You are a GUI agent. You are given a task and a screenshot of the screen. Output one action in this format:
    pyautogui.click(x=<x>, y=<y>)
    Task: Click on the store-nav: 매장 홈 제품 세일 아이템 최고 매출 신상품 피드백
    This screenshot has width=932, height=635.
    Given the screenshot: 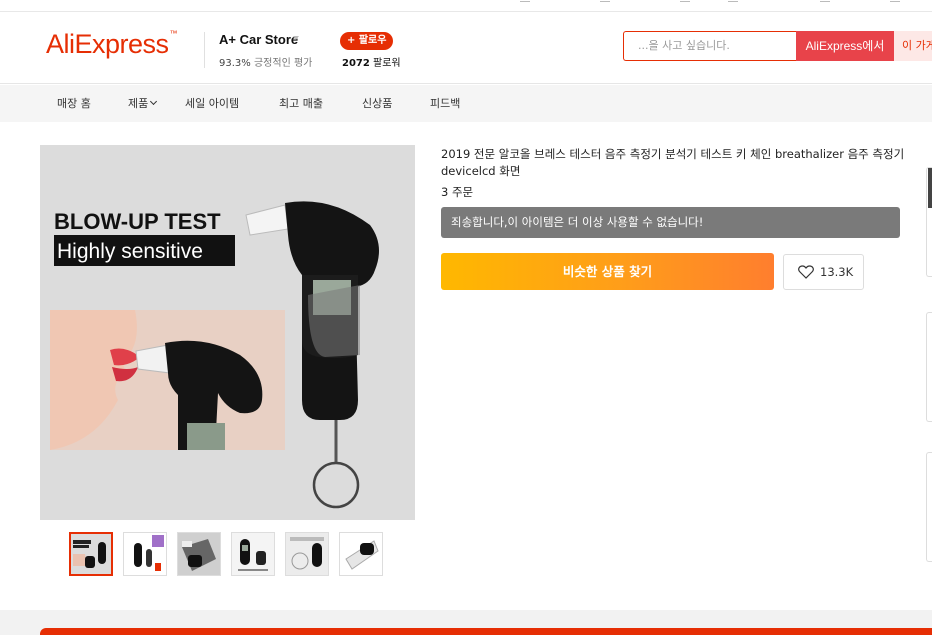 What is the action you would take?
    pyautogui.click(x=466, y=103)
    